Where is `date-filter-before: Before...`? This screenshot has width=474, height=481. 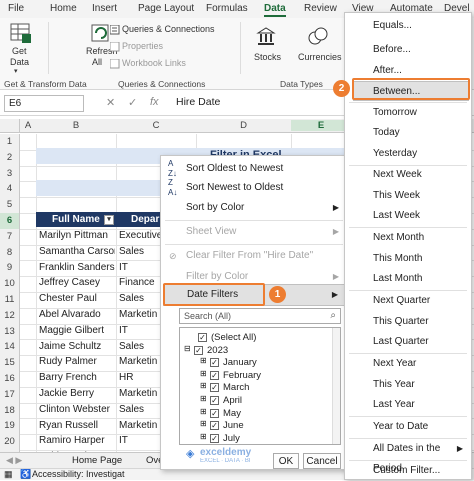
date-filter-before: Before... is located at coordinates (408, 50).